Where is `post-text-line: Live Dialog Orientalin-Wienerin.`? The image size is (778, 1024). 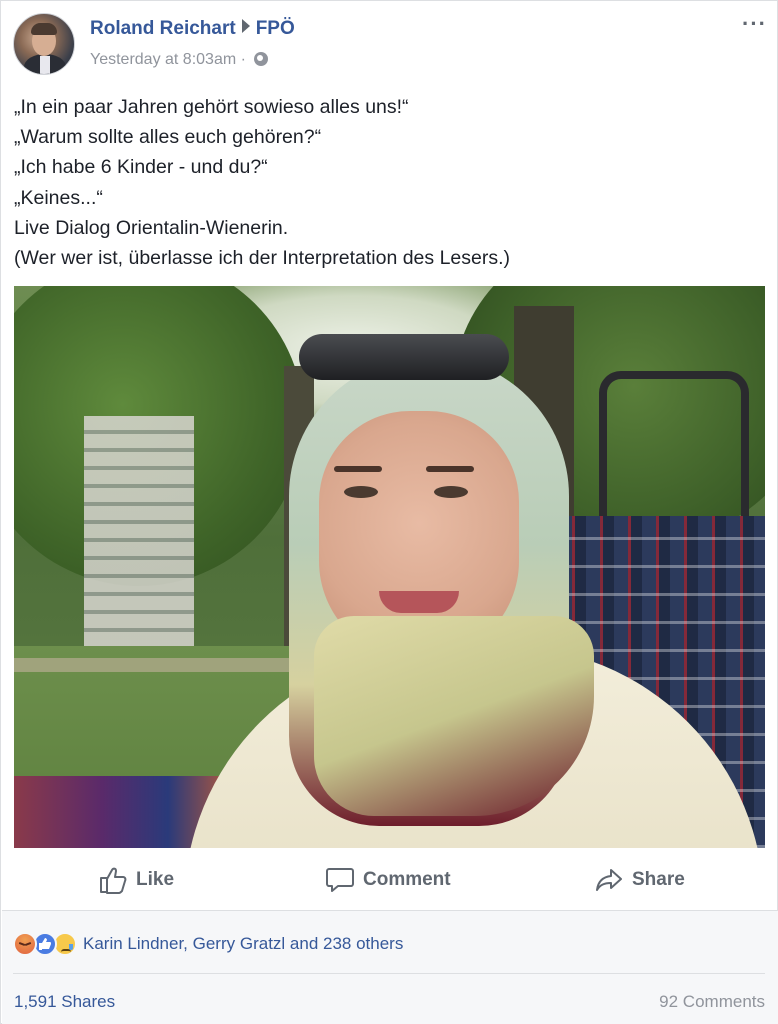 post-text-line: Live Dialog Orientalin-Wienerin. is located at coordinates (151, 227).